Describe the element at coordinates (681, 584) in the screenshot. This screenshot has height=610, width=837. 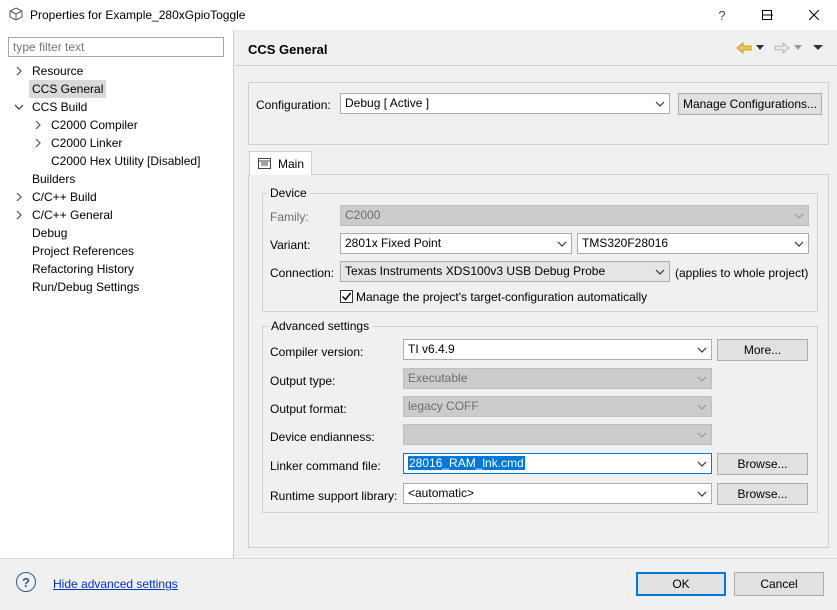
I see `ok-button: OK` at that location.